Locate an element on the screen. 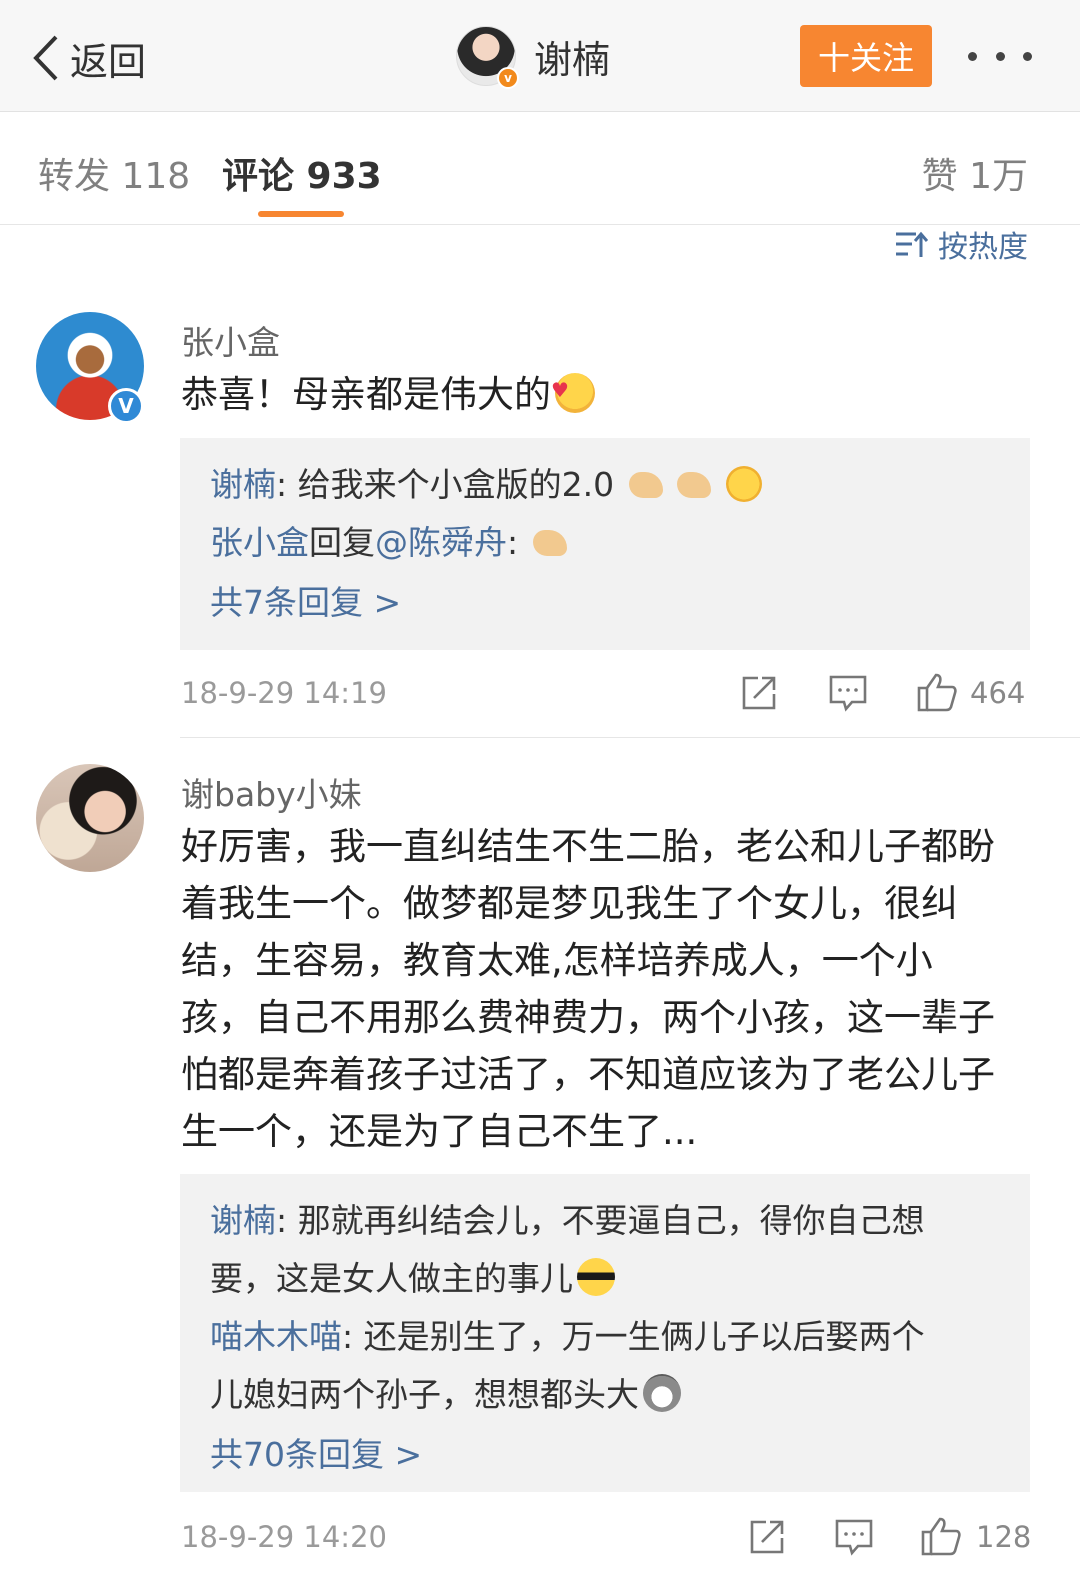  active-tab-indicator is located at coordinates (301, 214).